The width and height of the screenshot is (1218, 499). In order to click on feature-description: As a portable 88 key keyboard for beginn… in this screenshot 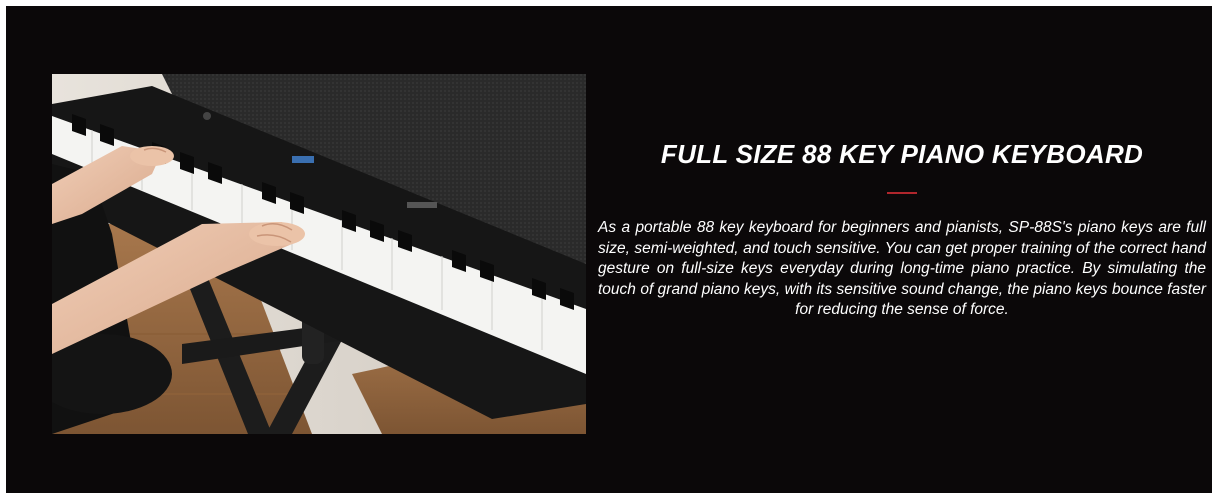, I will do `click(902, 268)`.